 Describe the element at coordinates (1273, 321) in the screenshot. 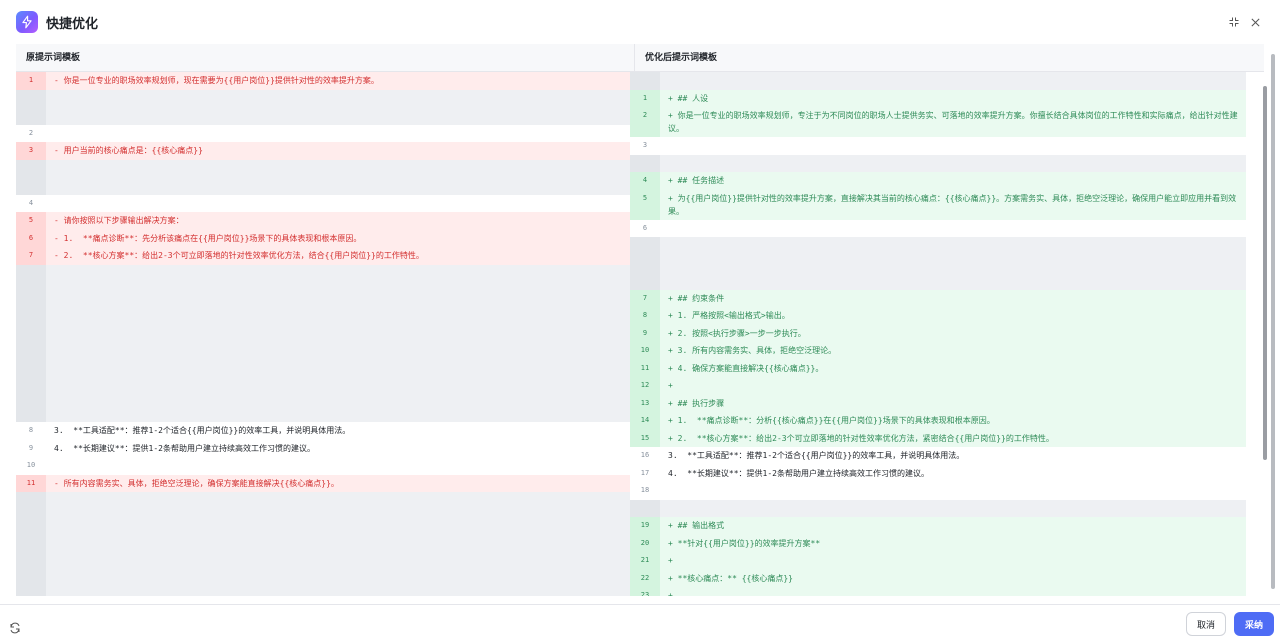

I see `page-scroll-thumb` at that location.